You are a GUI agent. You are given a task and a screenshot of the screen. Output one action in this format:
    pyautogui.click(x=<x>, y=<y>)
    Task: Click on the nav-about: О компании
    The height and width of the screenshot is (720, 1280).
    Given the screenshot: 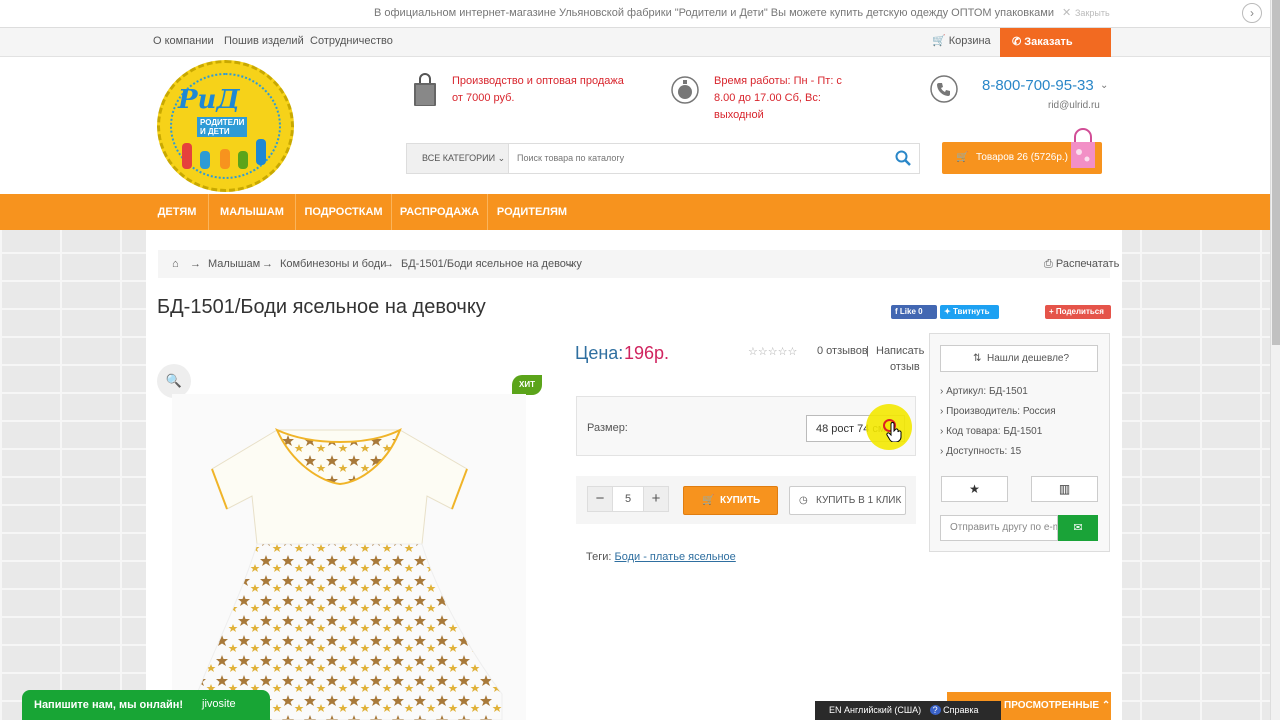 What is the action you would take?
    pyautogui.click(x=183, y=41)
    